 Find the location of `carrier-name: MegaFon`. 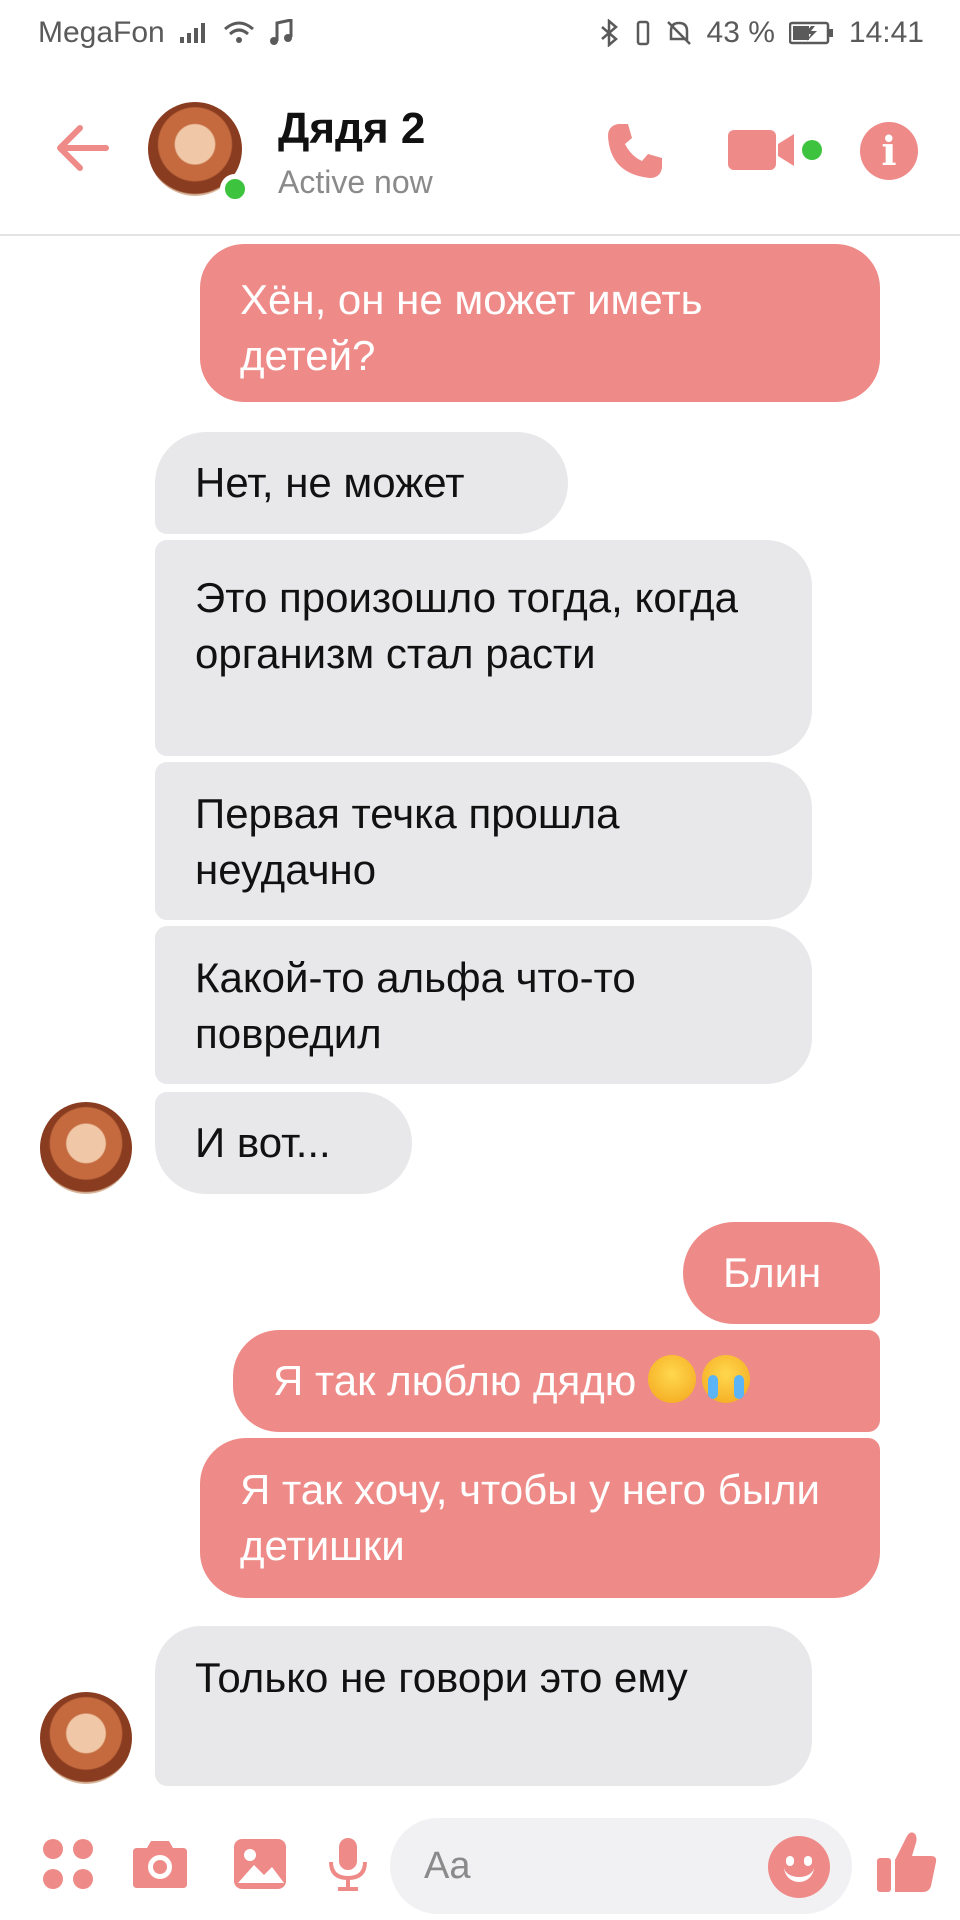

carrier-name: MegaFon is located at coordinates (101, 32).